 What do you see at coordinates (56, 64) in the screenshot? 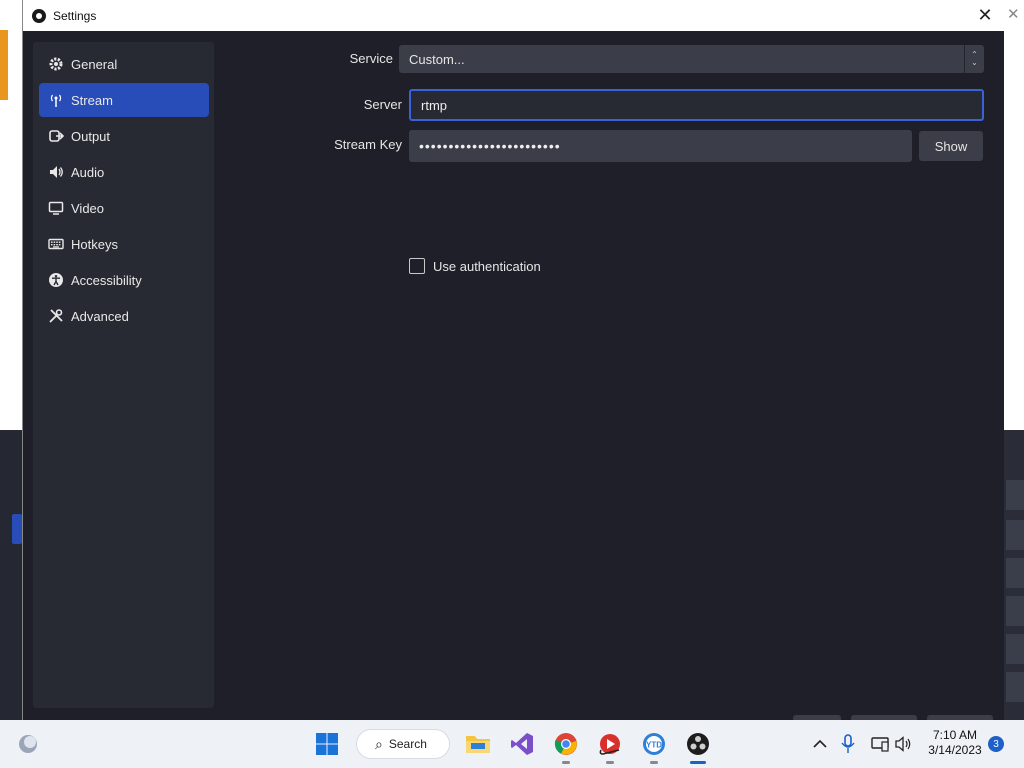
I see `gear-icon` at bounding box center [56, 64].